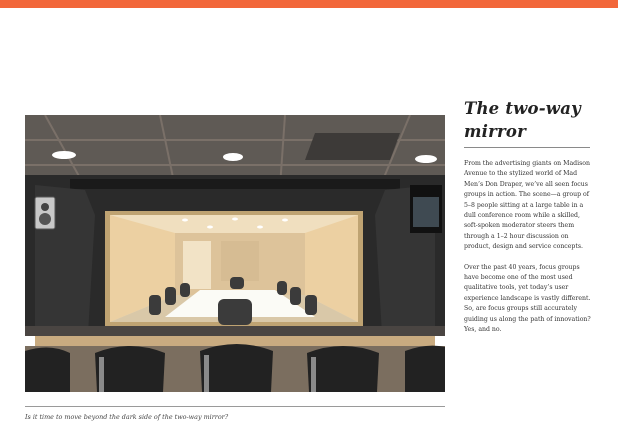 The width and height of the screenshot is (618, 448). Describe the element at coordinates (534, 120) in the screenshot. I see `article-title: The two-way mirror` at that location.